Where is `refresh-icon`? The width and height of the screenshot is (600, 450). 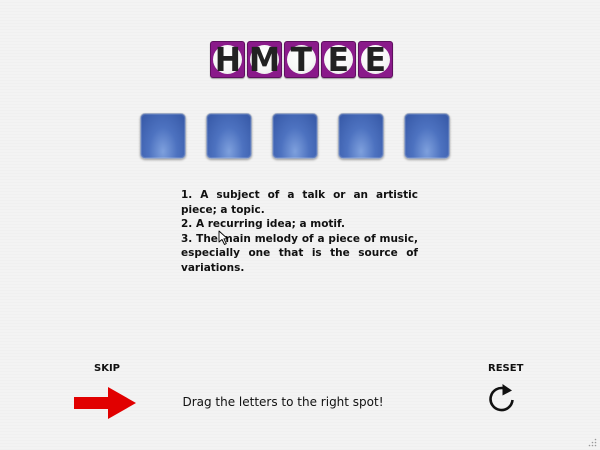 refresh-icon is located at coordinates (502, 399).